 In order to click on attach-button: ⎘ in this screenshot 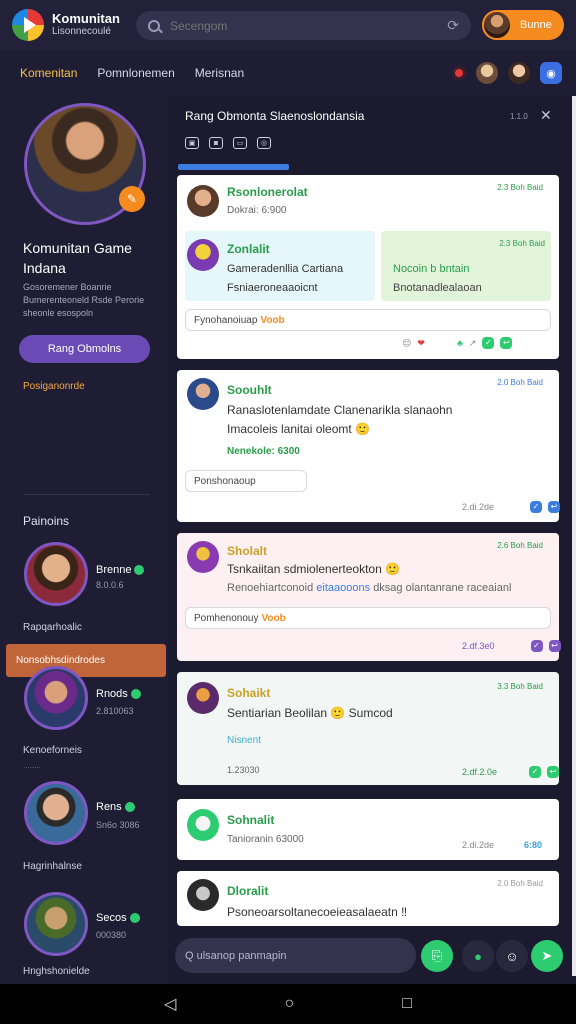, I will do `click(437, 956)`.